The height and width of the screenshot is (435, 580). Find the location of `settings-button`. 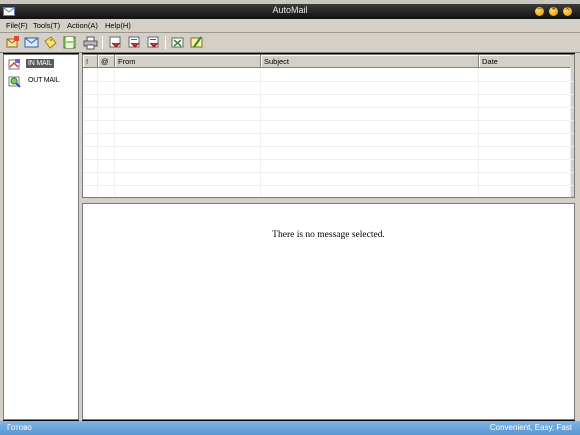

settings-button is located at coordinates (196, 42).